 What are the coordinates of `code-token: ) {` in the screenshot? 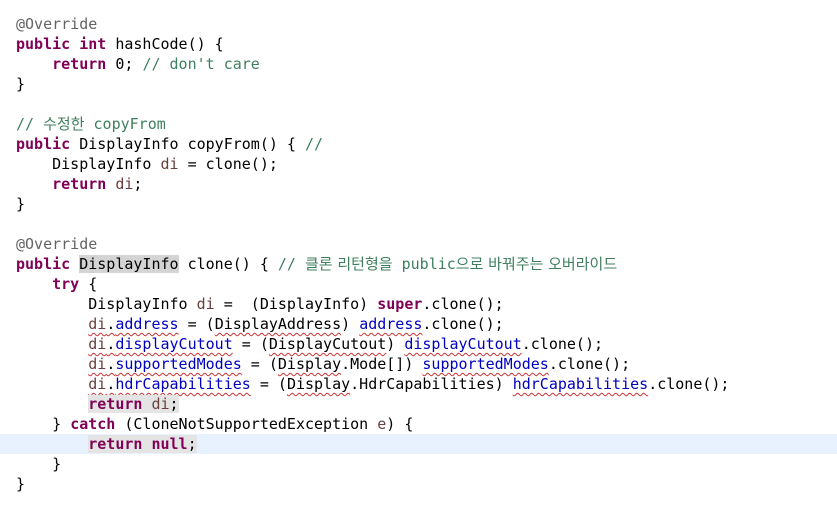 It's located at (400, 424).